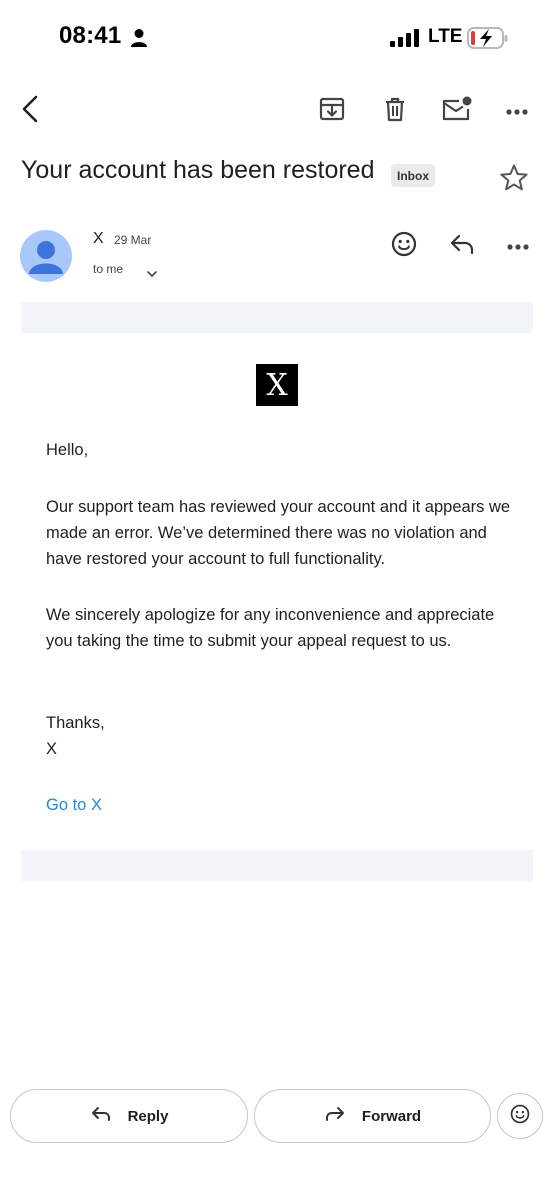 The width and height of the screenshot is (554, 1200). I want to click on network-type: LTE, so click(445, 36).